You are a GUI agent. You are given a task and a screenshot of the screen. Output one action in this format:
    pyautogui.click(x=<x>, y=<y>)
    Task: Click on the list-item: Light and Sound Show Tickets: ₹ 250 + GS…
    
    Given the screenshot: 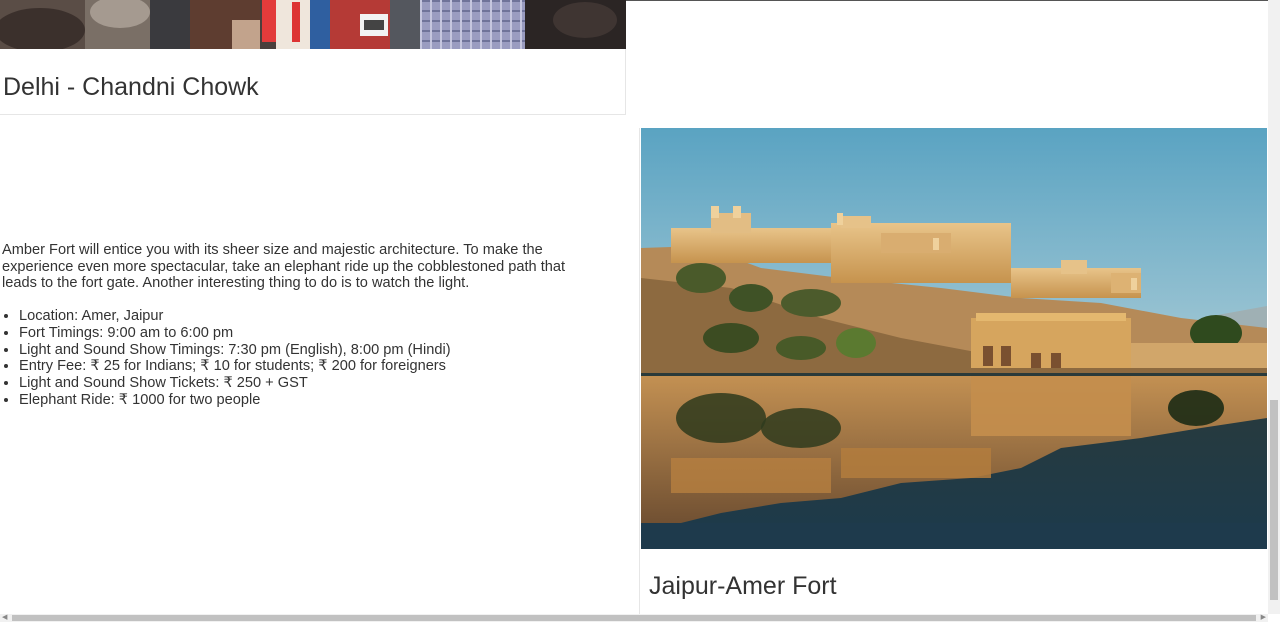 What is the action you would take?
    pyautogui.click(x=310, y=383)
    